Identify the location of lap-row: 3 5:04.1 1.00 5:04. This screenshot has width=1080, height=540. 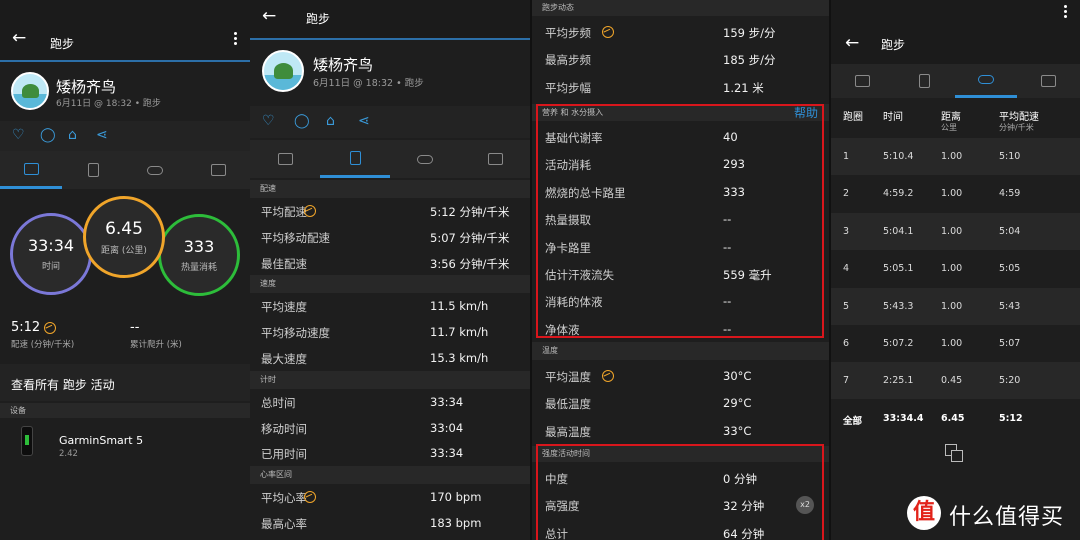
(955, 231).